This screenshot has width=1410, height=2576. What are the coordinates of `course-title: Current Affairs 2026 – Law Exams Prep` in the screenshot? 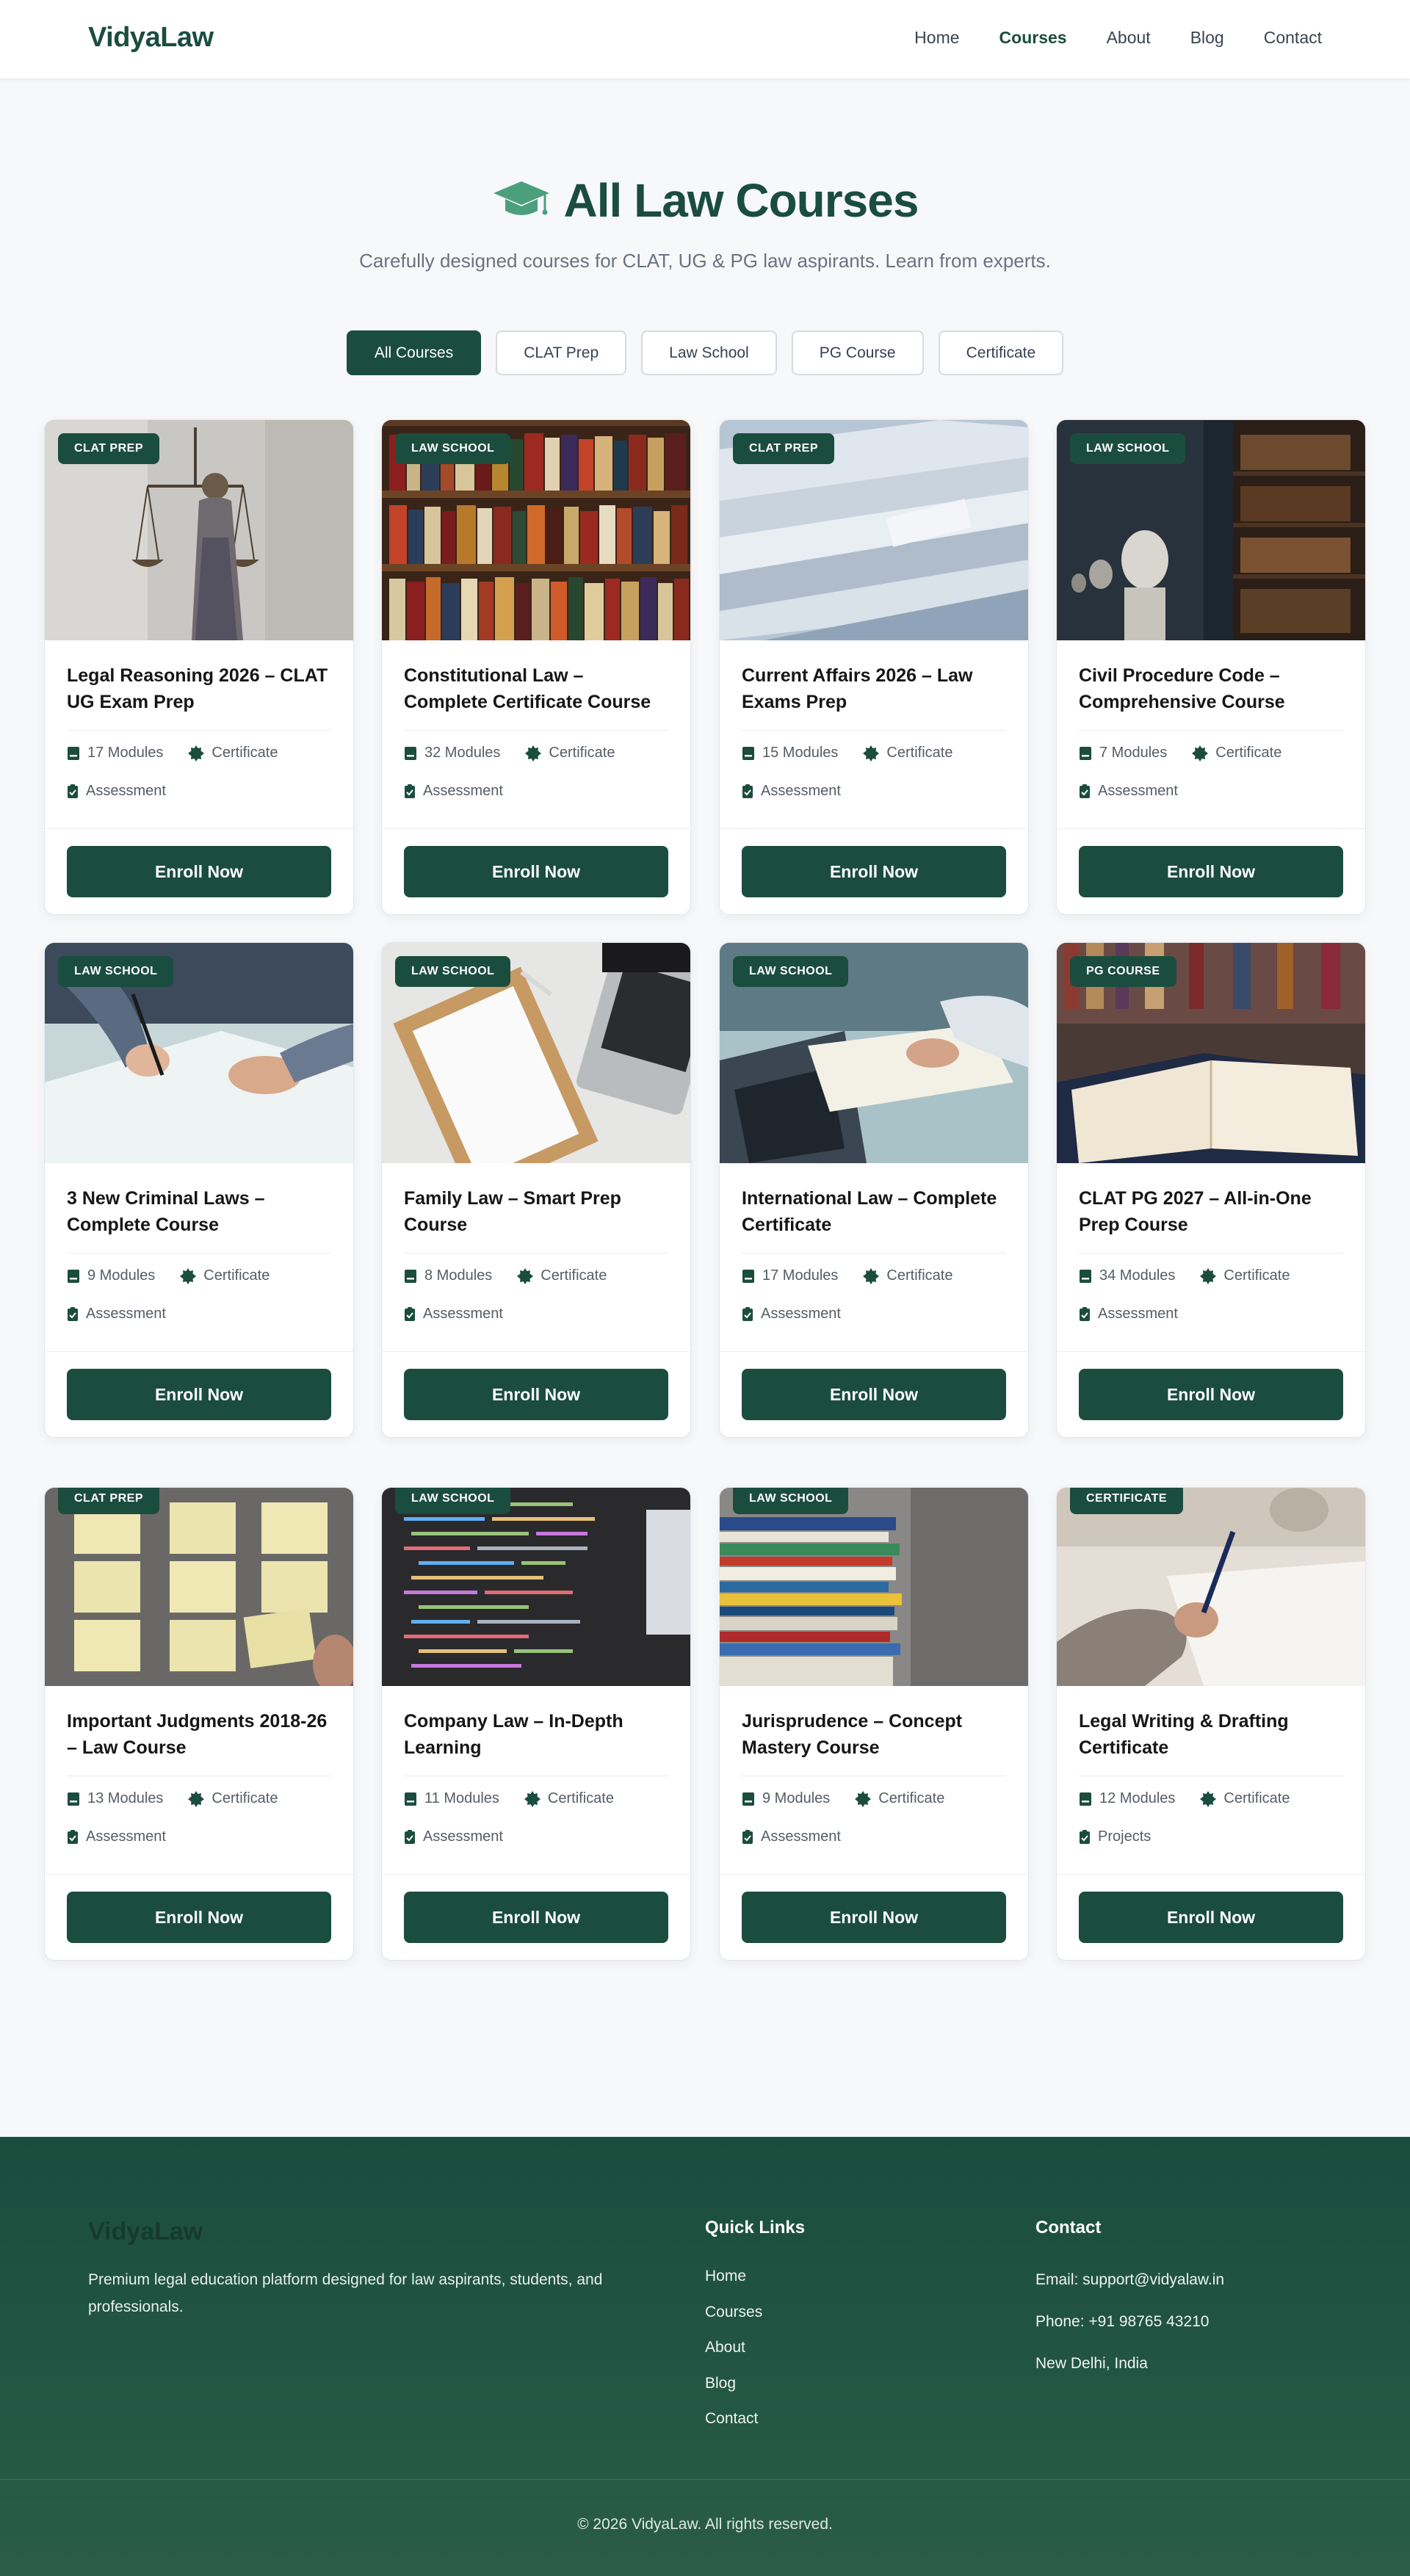 It's located at (874, 688).